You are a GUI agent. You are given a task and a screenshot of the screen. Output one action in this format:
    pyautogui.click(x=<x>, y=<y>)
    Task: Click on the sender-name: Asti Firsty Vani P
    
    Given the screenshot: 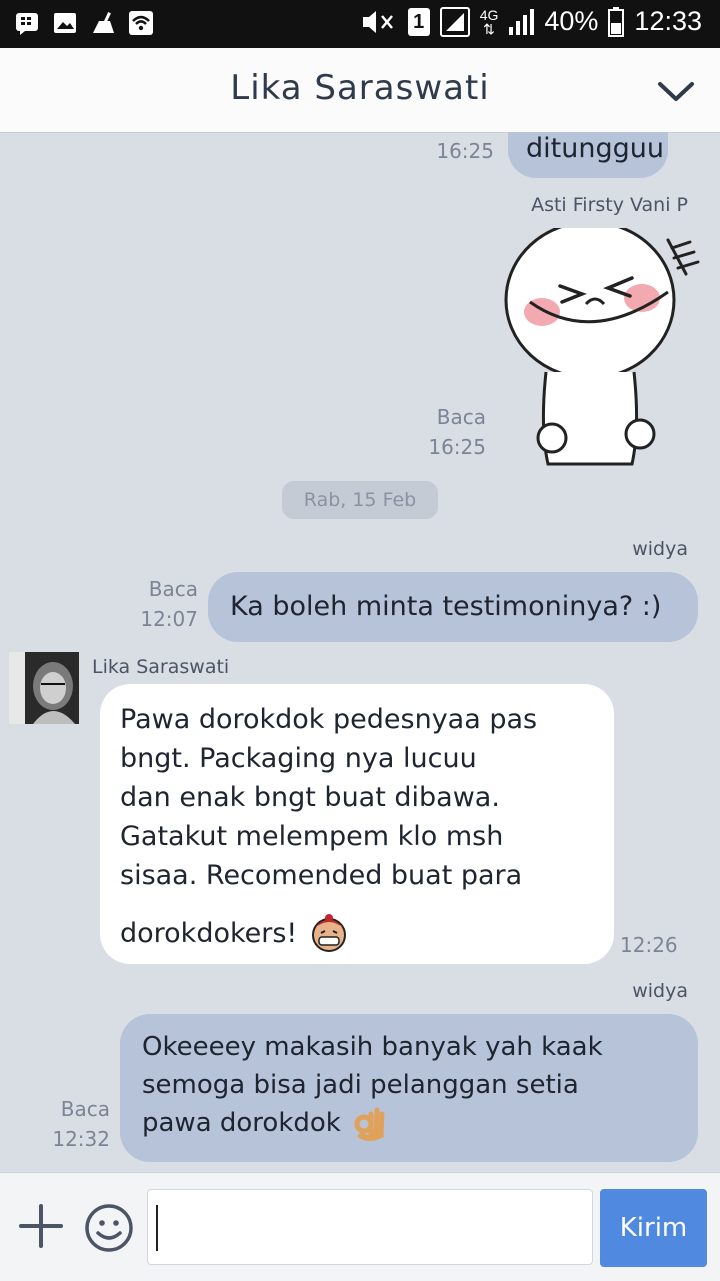 What is the action you would take?
    pyautogui.click(x=609, y=205)
    